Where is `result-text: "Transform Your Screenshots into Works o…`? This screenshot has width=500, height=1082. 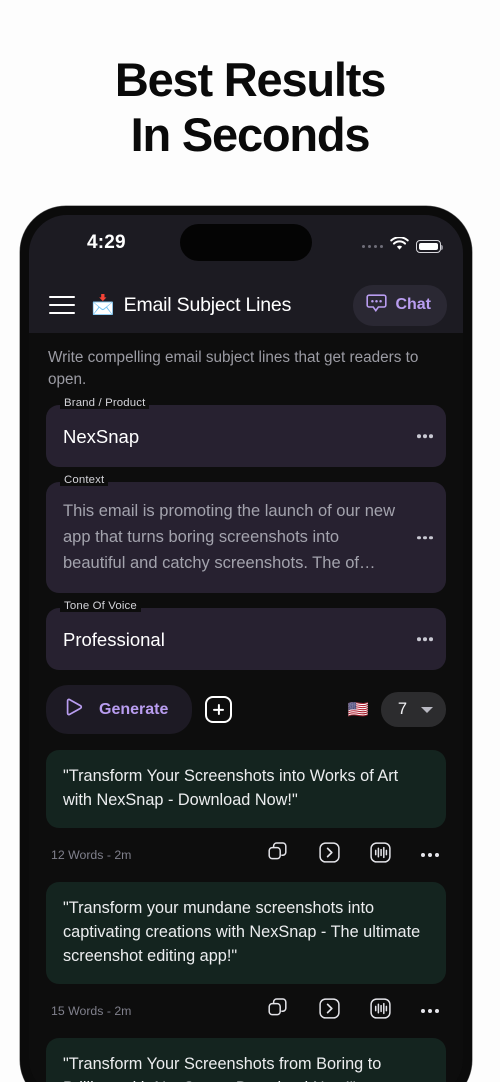 result-text: "Transform Your Screenshots into Works o… is located at coordinates (231, 788).